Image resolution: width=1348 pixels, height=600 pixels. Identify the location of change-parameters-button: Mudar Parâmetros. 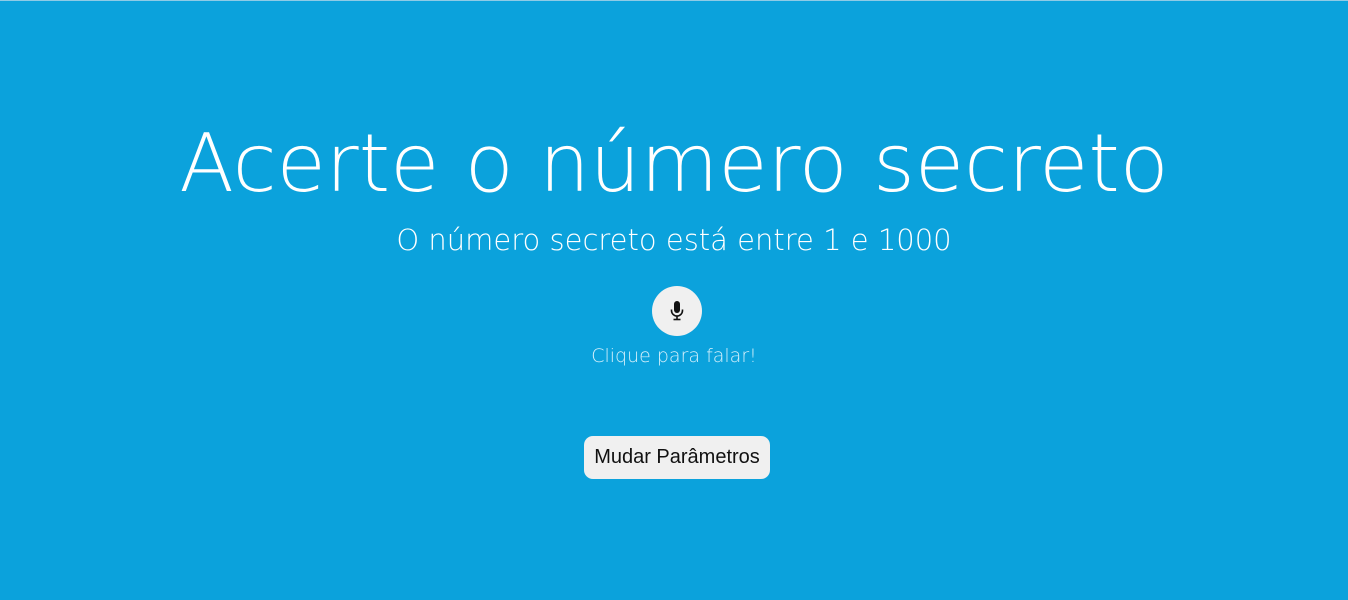
(677, 457).